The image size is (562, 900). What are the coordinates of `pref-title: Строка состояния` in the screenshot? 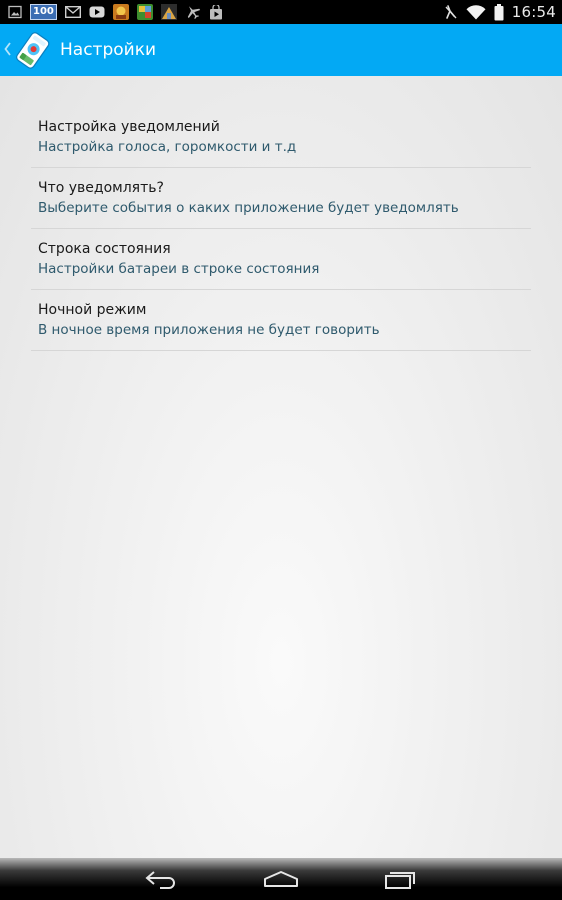 It's located at (104, 249).